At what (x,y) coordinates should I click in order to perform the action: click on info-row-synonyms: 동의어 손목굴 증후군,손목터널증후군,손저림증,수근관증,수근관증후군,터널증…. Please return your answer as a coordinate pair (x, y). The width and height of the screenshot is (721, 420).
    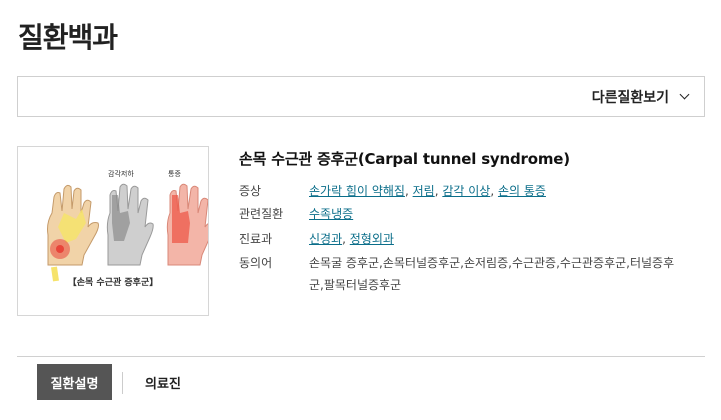
    Looking at the image, I should click on (474, 274).